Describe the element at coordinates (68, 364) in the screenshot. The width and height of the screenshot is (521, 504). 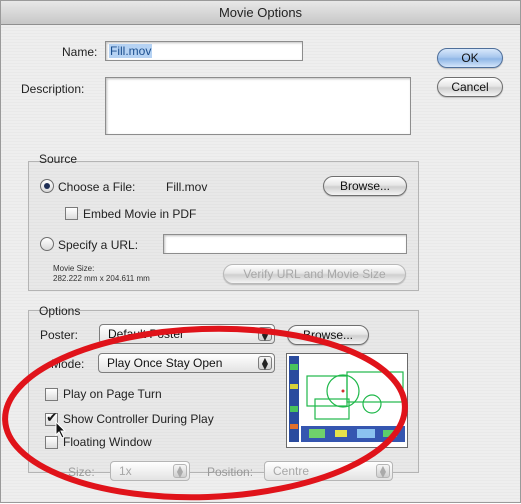
I see `mode-label: Mode:` at that location.